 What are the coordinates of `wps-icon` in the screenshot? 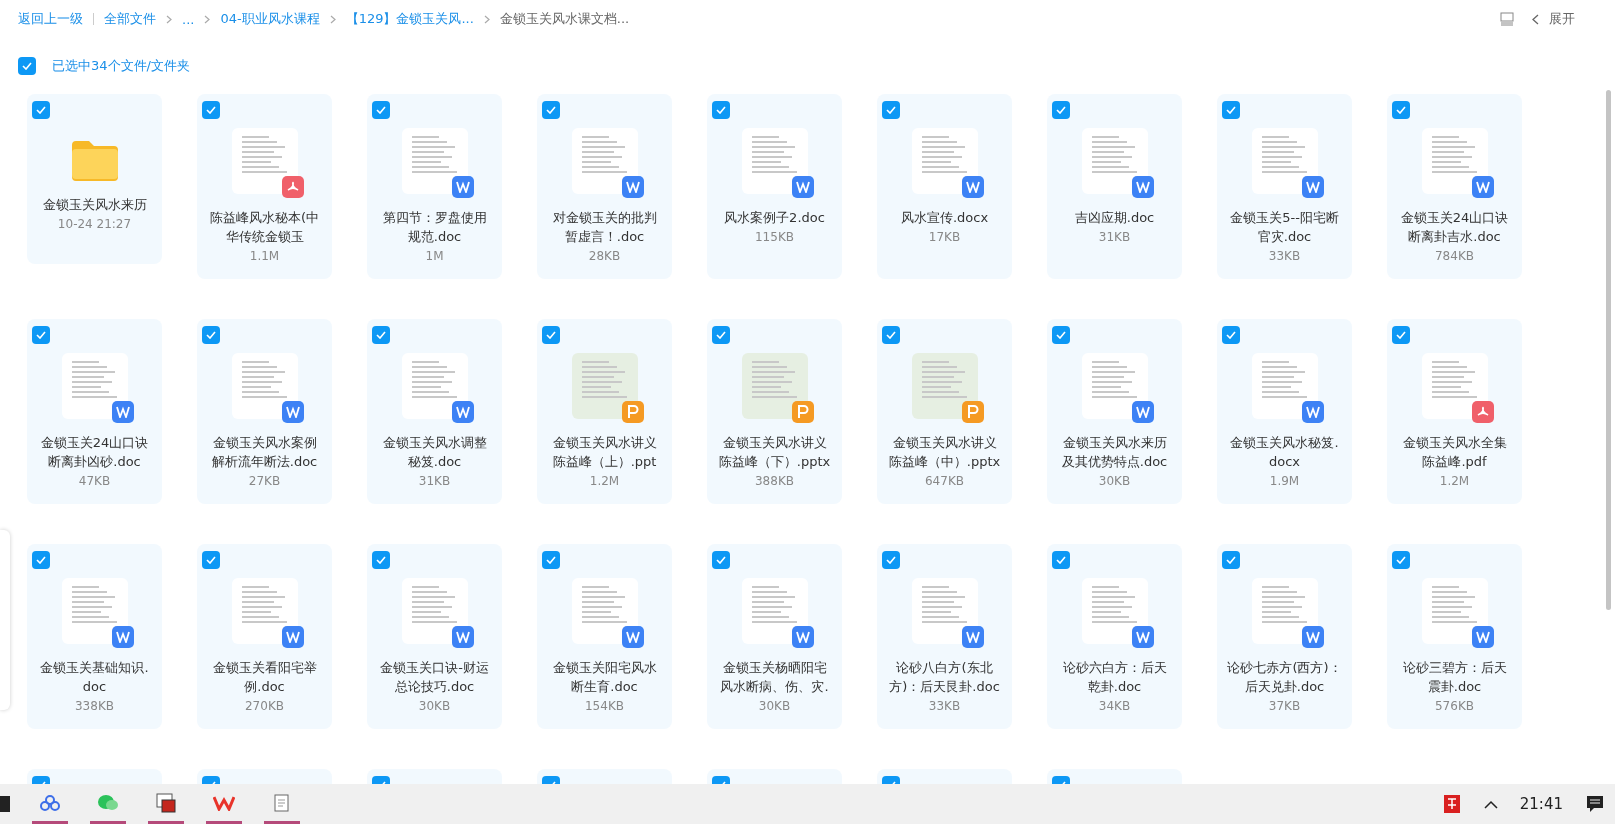 It's located at (224, 802).